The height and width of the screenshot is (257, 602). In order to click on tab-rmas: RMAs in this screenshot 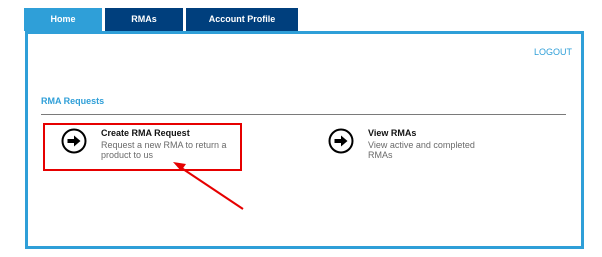, I will do `click(144, 19)`.